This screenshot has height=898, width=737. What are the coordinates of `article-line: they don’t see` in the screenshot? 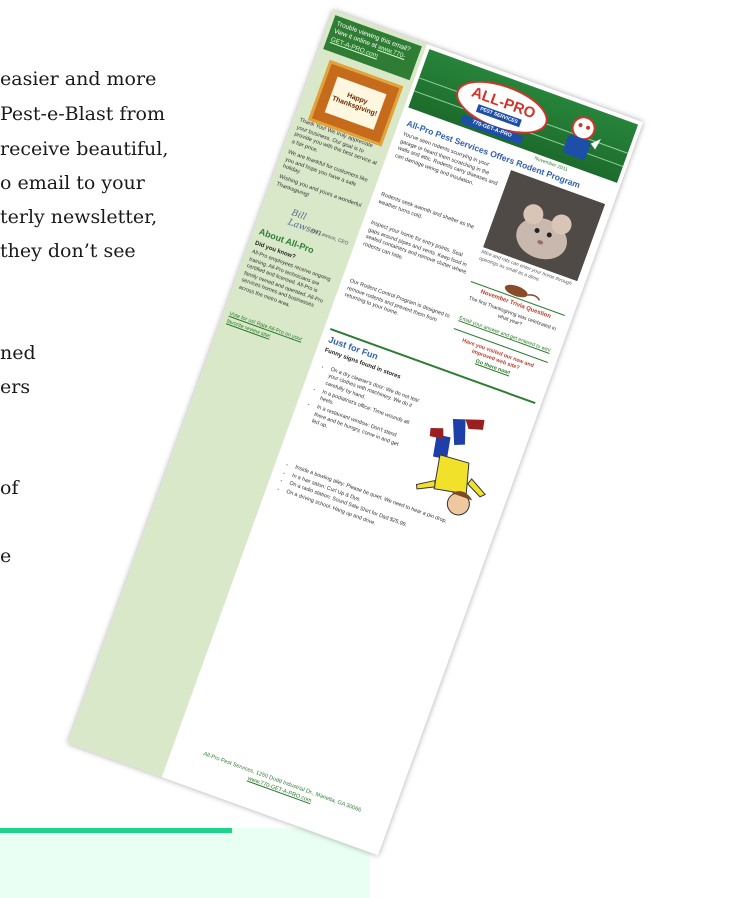 It's located at (68, 251).